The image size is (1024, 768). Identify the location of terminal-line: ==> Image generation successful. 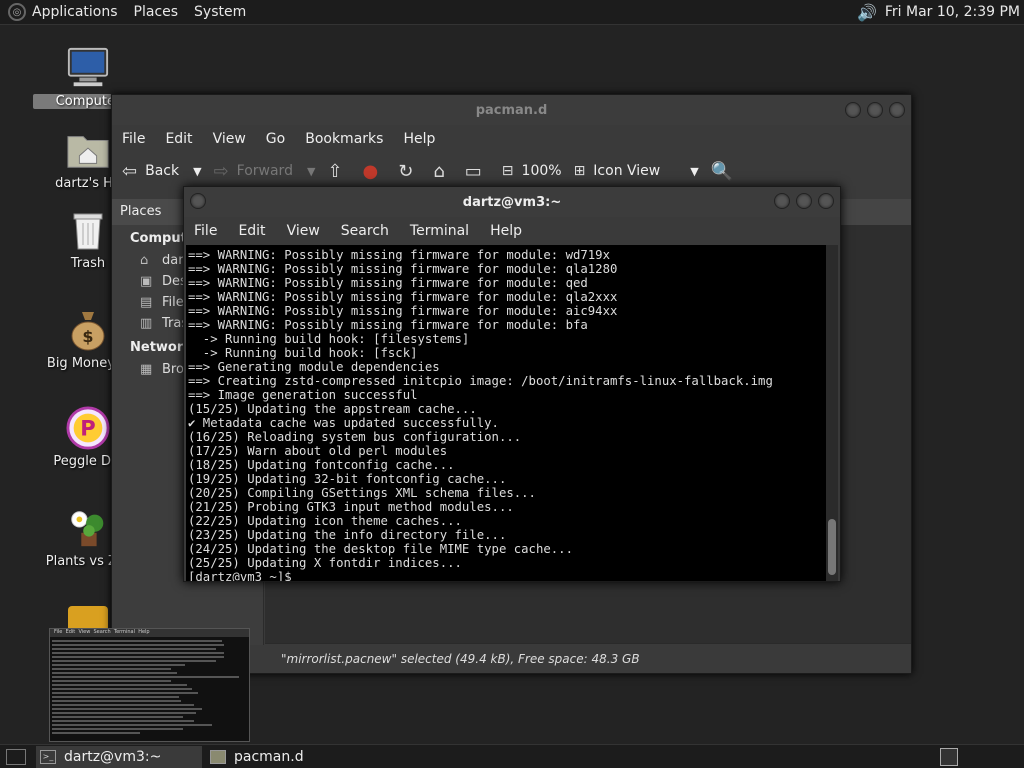
(303, 395).